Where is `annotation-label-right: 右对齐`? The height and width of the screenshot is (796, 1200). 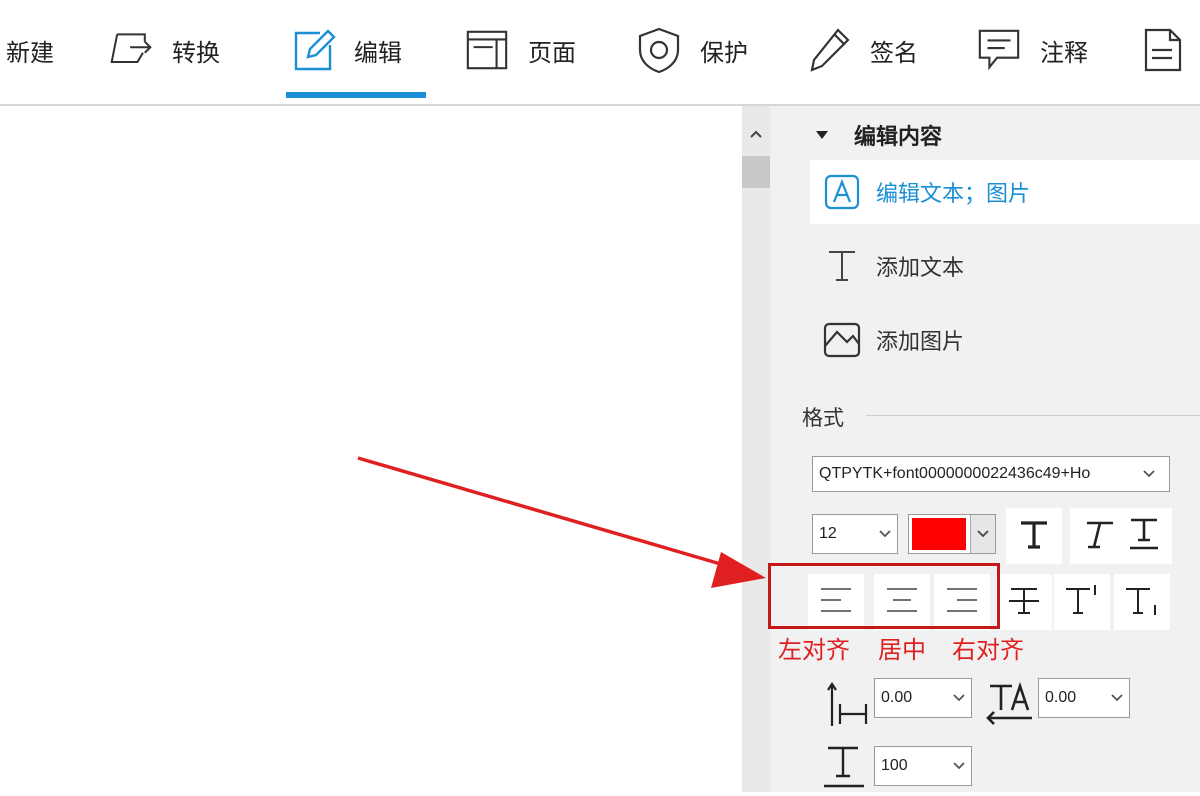
annotation-label-right: 右对齐 is located at coordinates (988, 650).